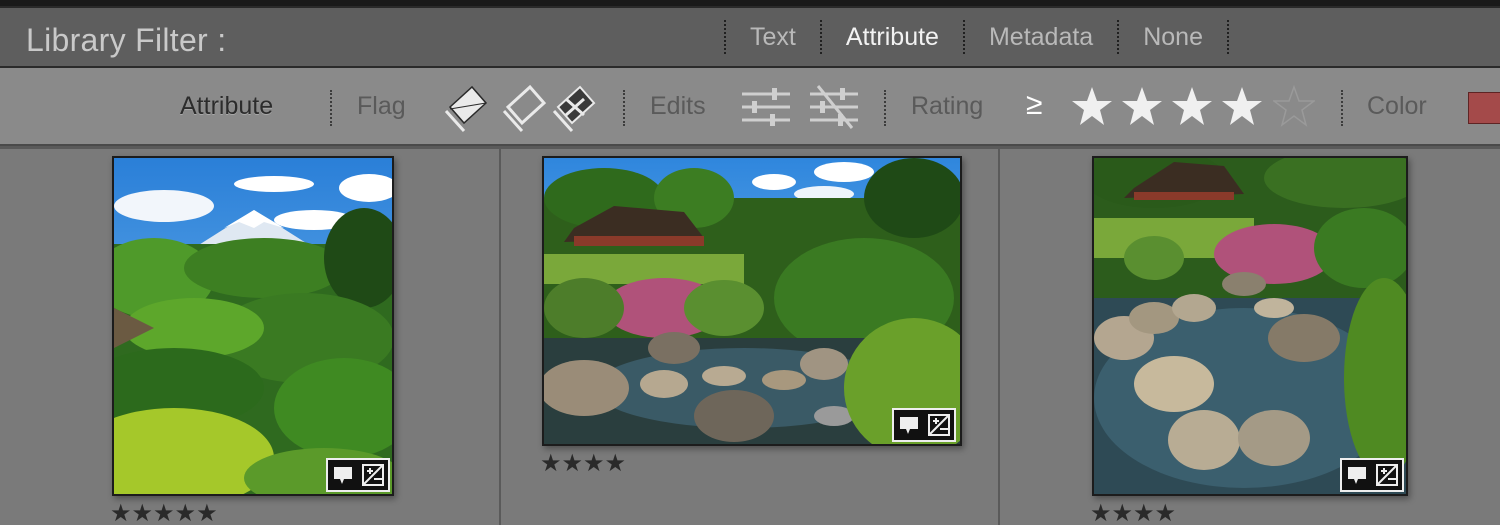 Image resolution: width=1500 pixels, height=525 pixels. Describe the element at coordinates (976, 37) in the screenshot. I see `filter-tabs: Text Attribute Metadata None` at that location.